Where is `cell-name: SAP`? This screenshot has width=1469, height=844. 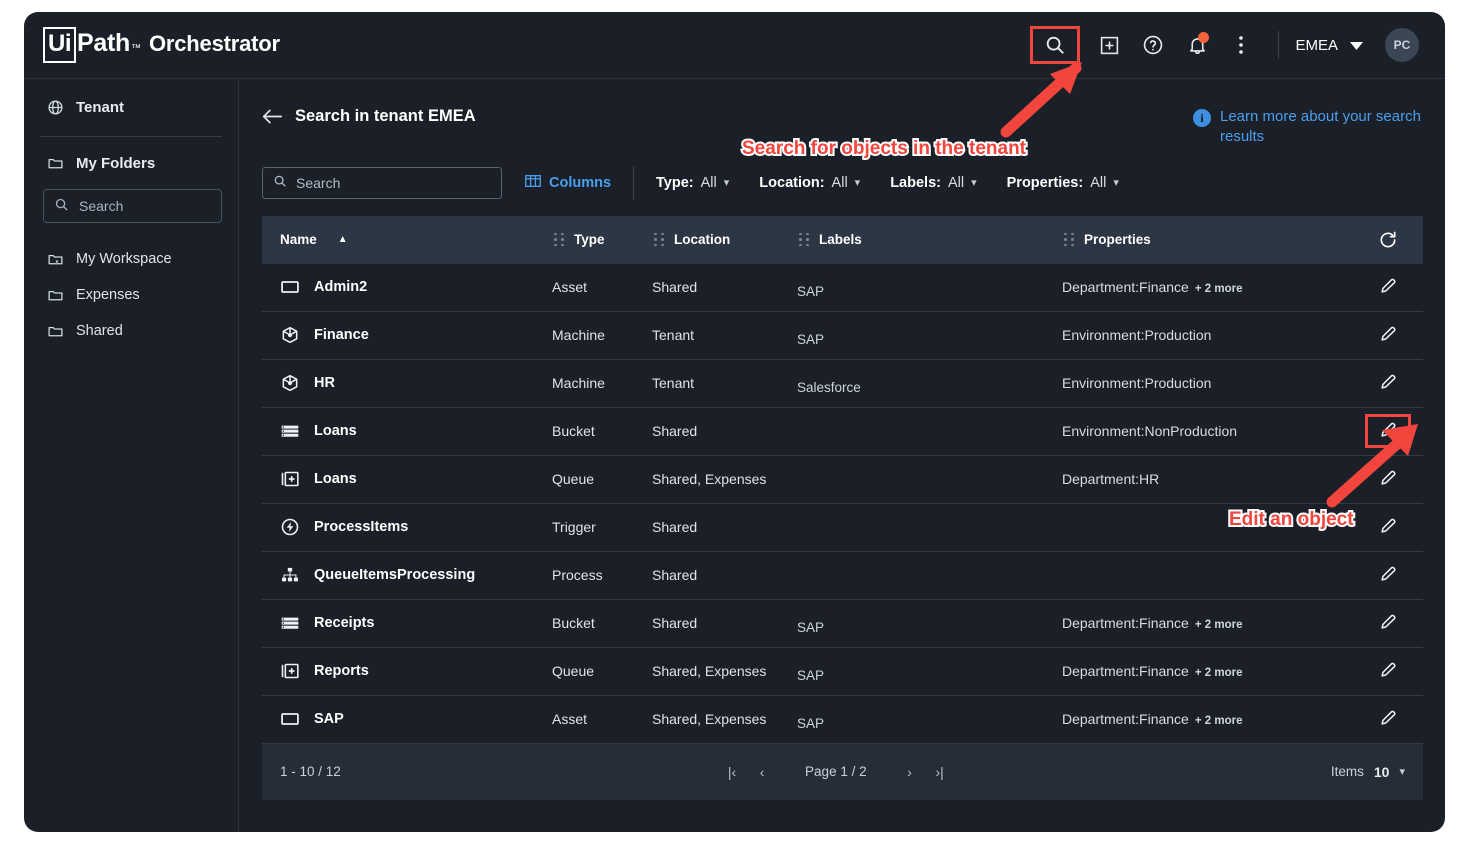 cell-name: SAP is located at coordinates (407, 719).